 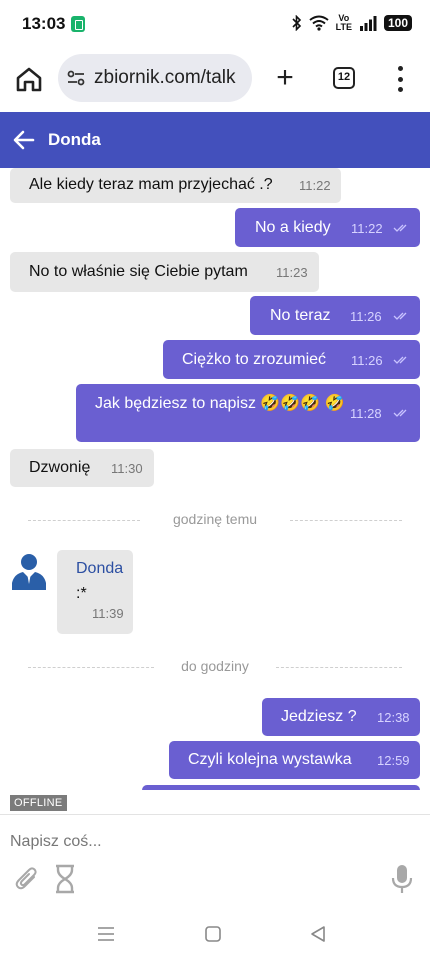 What do you see at coordinates (393, 717) in the screenshot?
I see `message-time: 12:38` at bounding box center [393, 717].